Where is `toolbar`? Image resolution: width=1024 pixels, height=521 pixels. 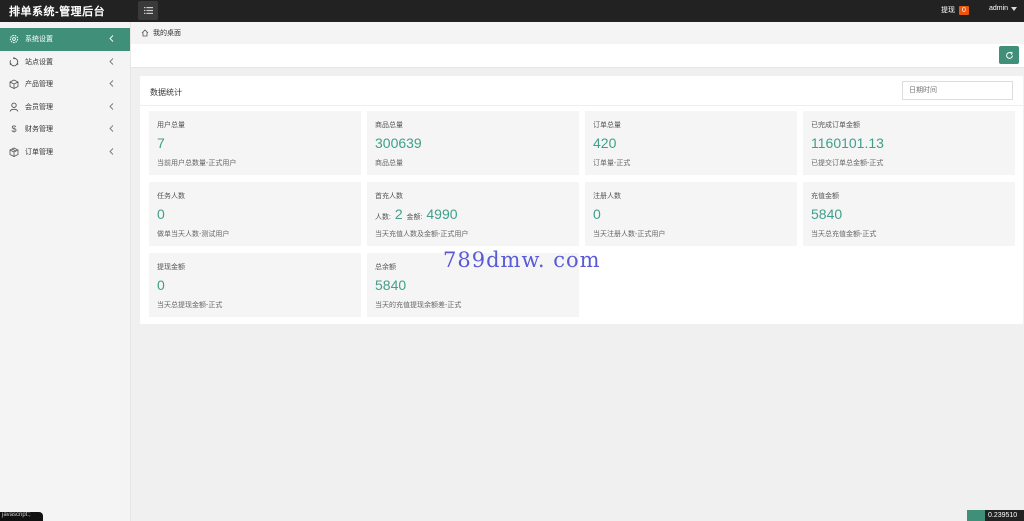 toolbar is located at coordinates (577, 56).